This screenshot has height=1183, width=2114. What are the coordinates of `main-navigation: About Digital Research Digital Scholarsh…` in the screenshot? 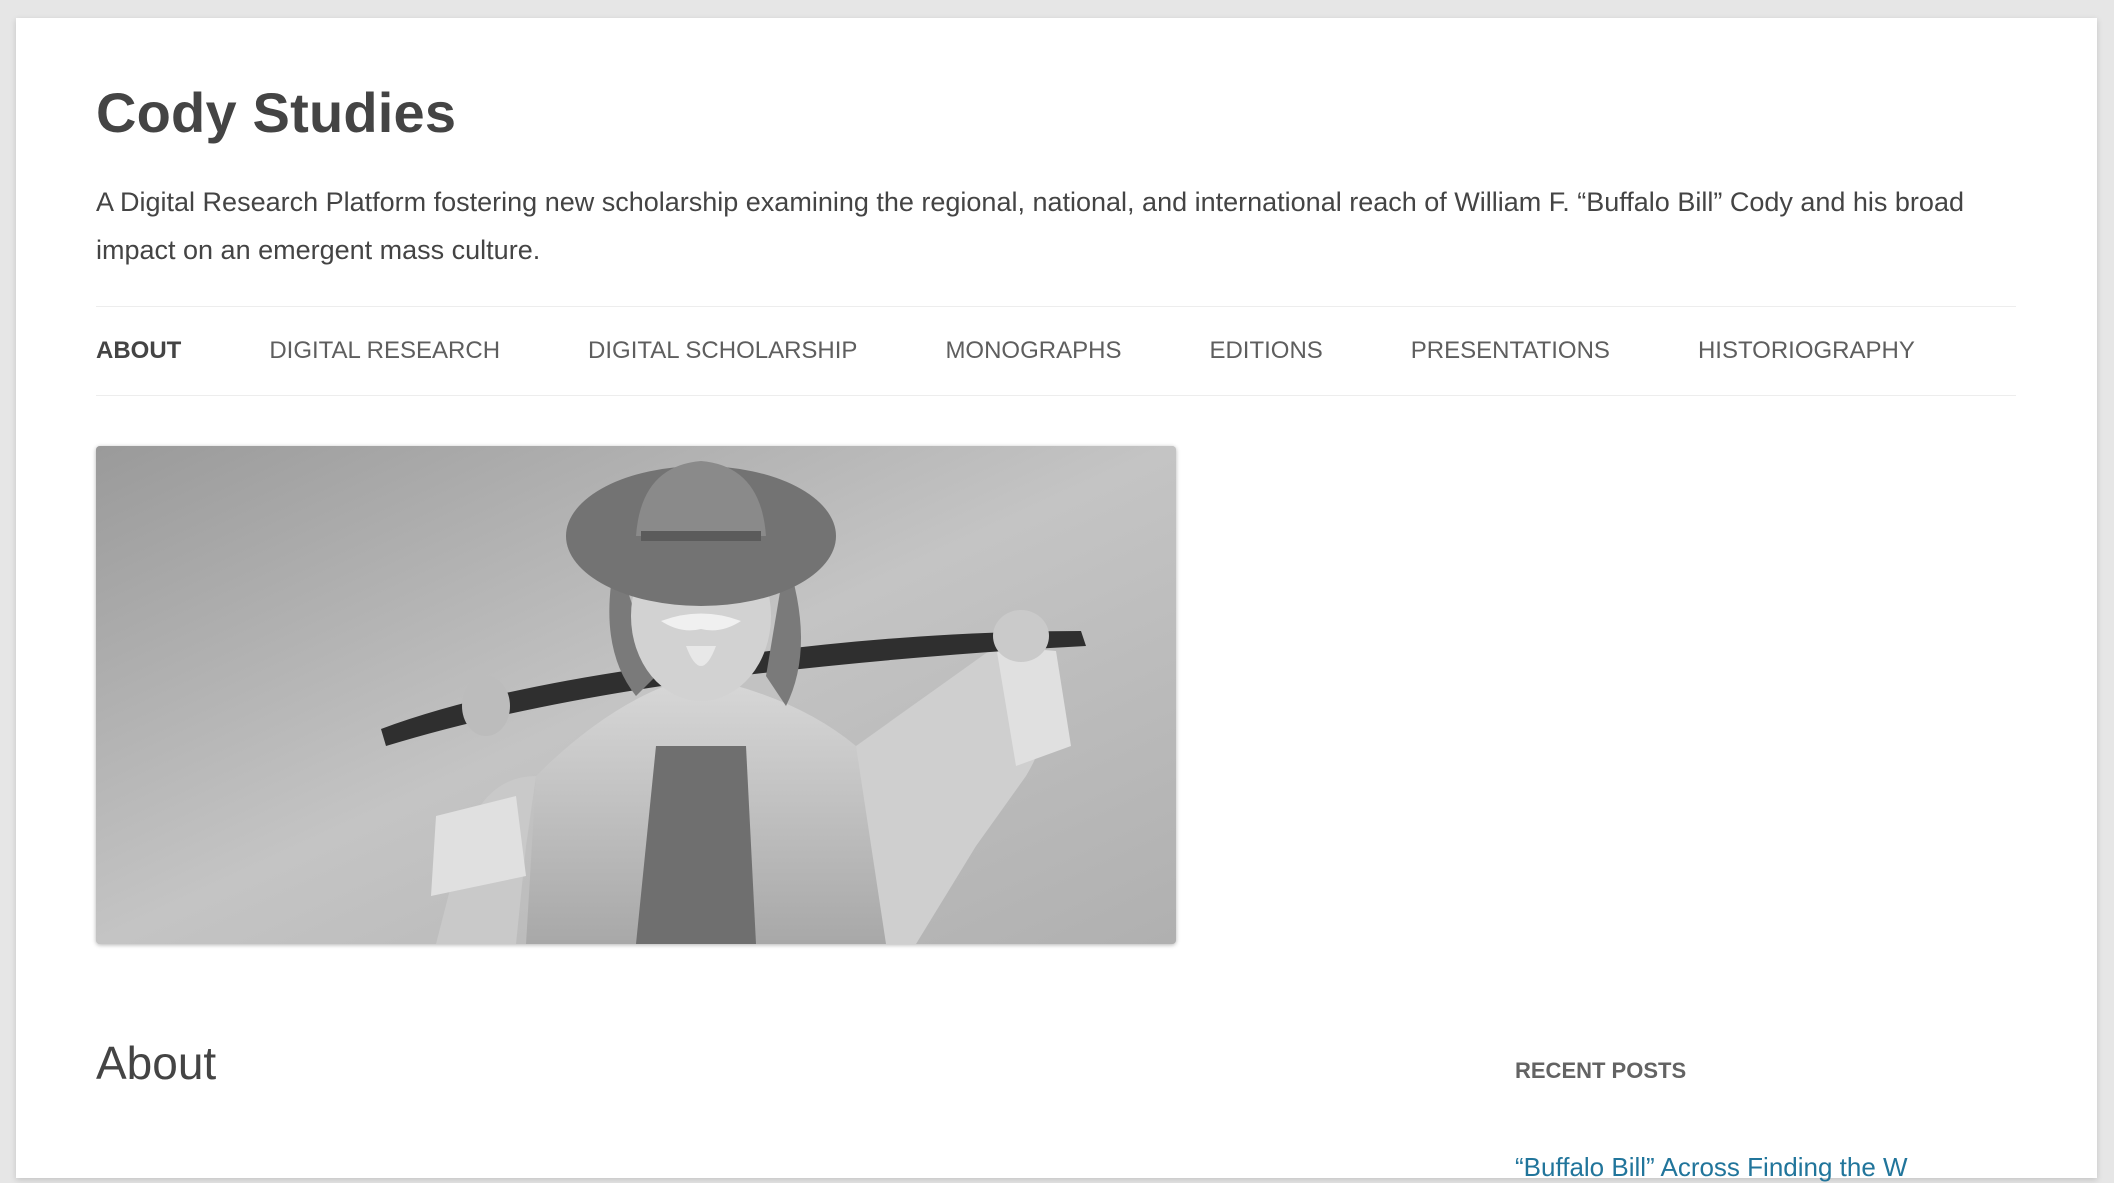 It's located at (1056, 351).